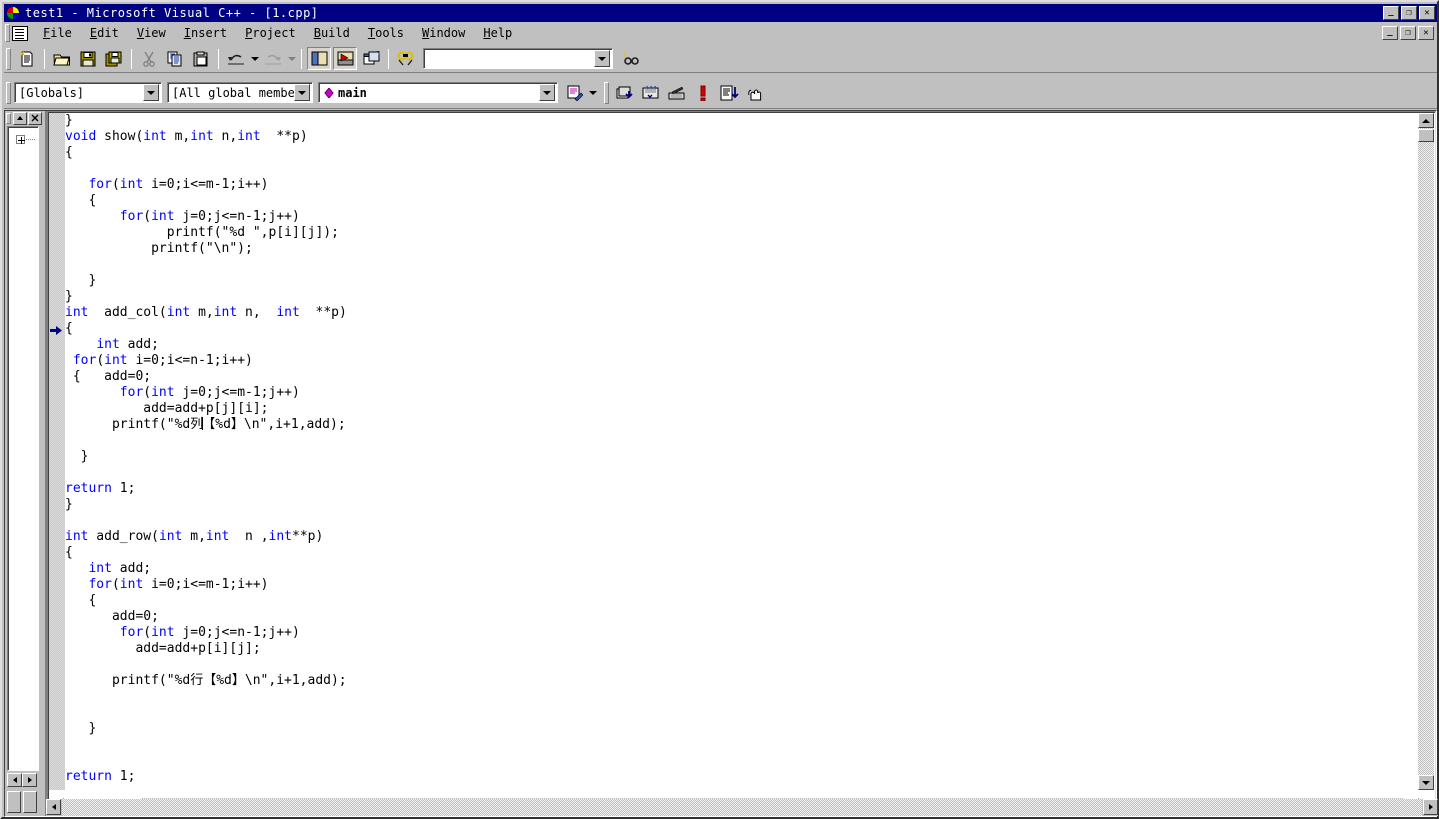 The image size is (1439, 819). Describe the element at coordinates (26, 139) in the screenshot. I see `tree-root-node` at that location.